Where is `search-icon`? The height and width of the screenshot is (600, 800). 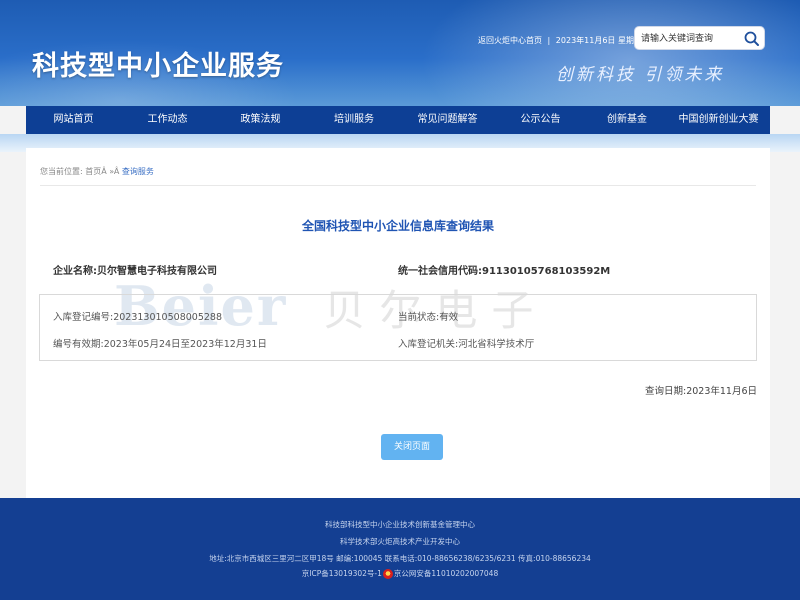 search-icon is located at coordinates (752, 38).